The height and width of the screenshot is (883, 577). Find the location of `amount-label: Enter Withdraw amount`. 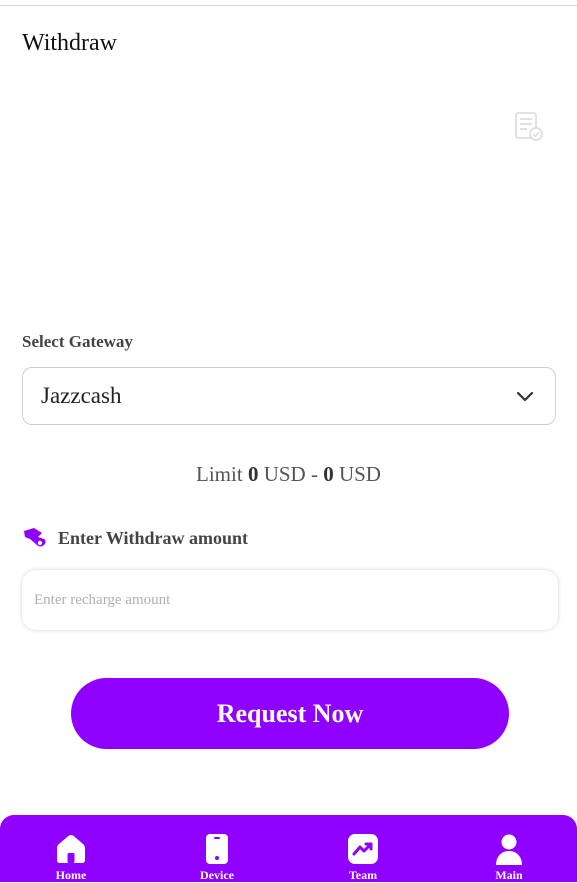

amount-label: Enter Withdraw amount is located at coordinates (153, 537).